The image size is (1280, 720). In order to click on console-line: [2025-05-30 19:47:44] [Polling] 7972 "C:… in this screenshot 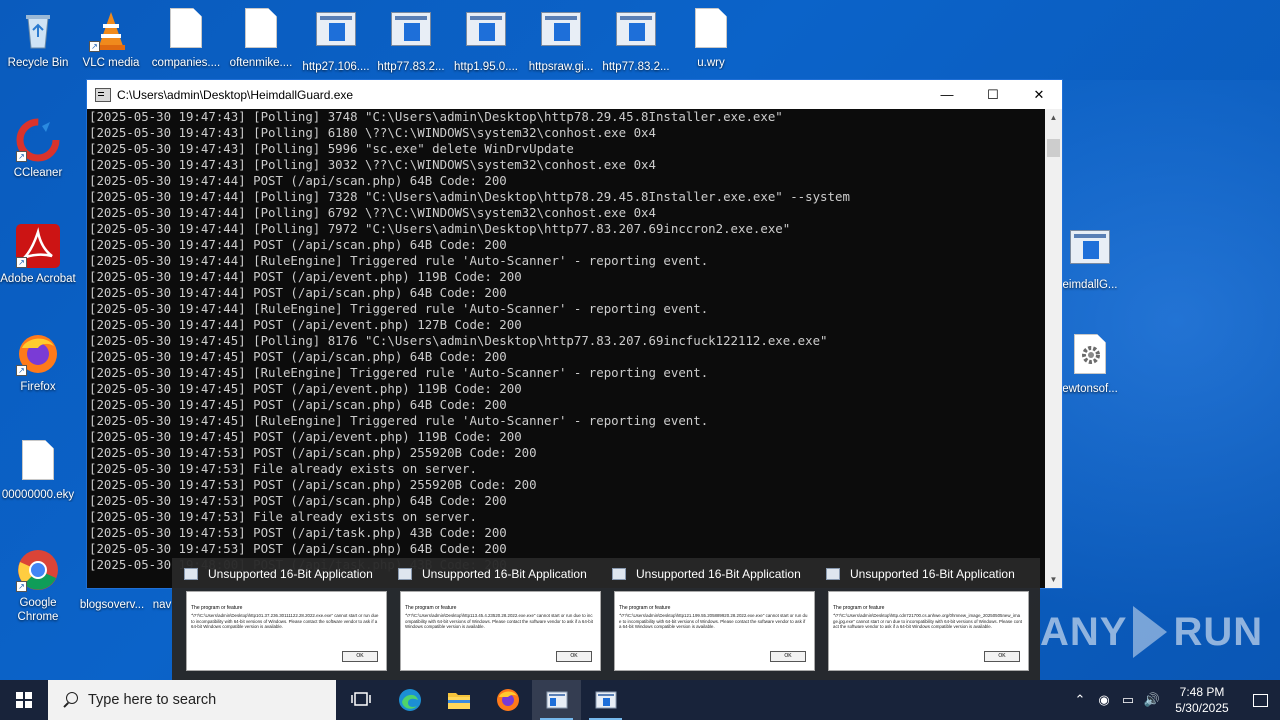, I will do `click(440, 228)`.